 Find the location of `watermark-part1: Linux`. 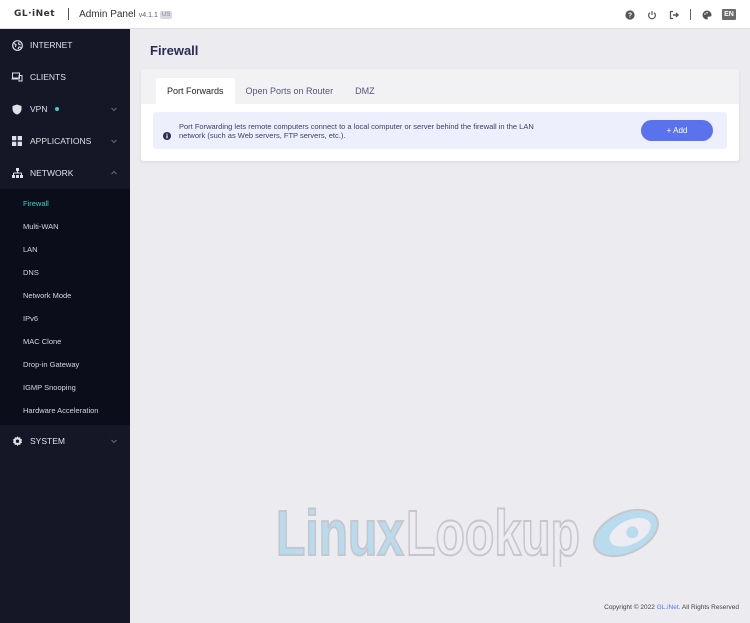

watermark-part1: Linux is located at coordinates (340, 532).